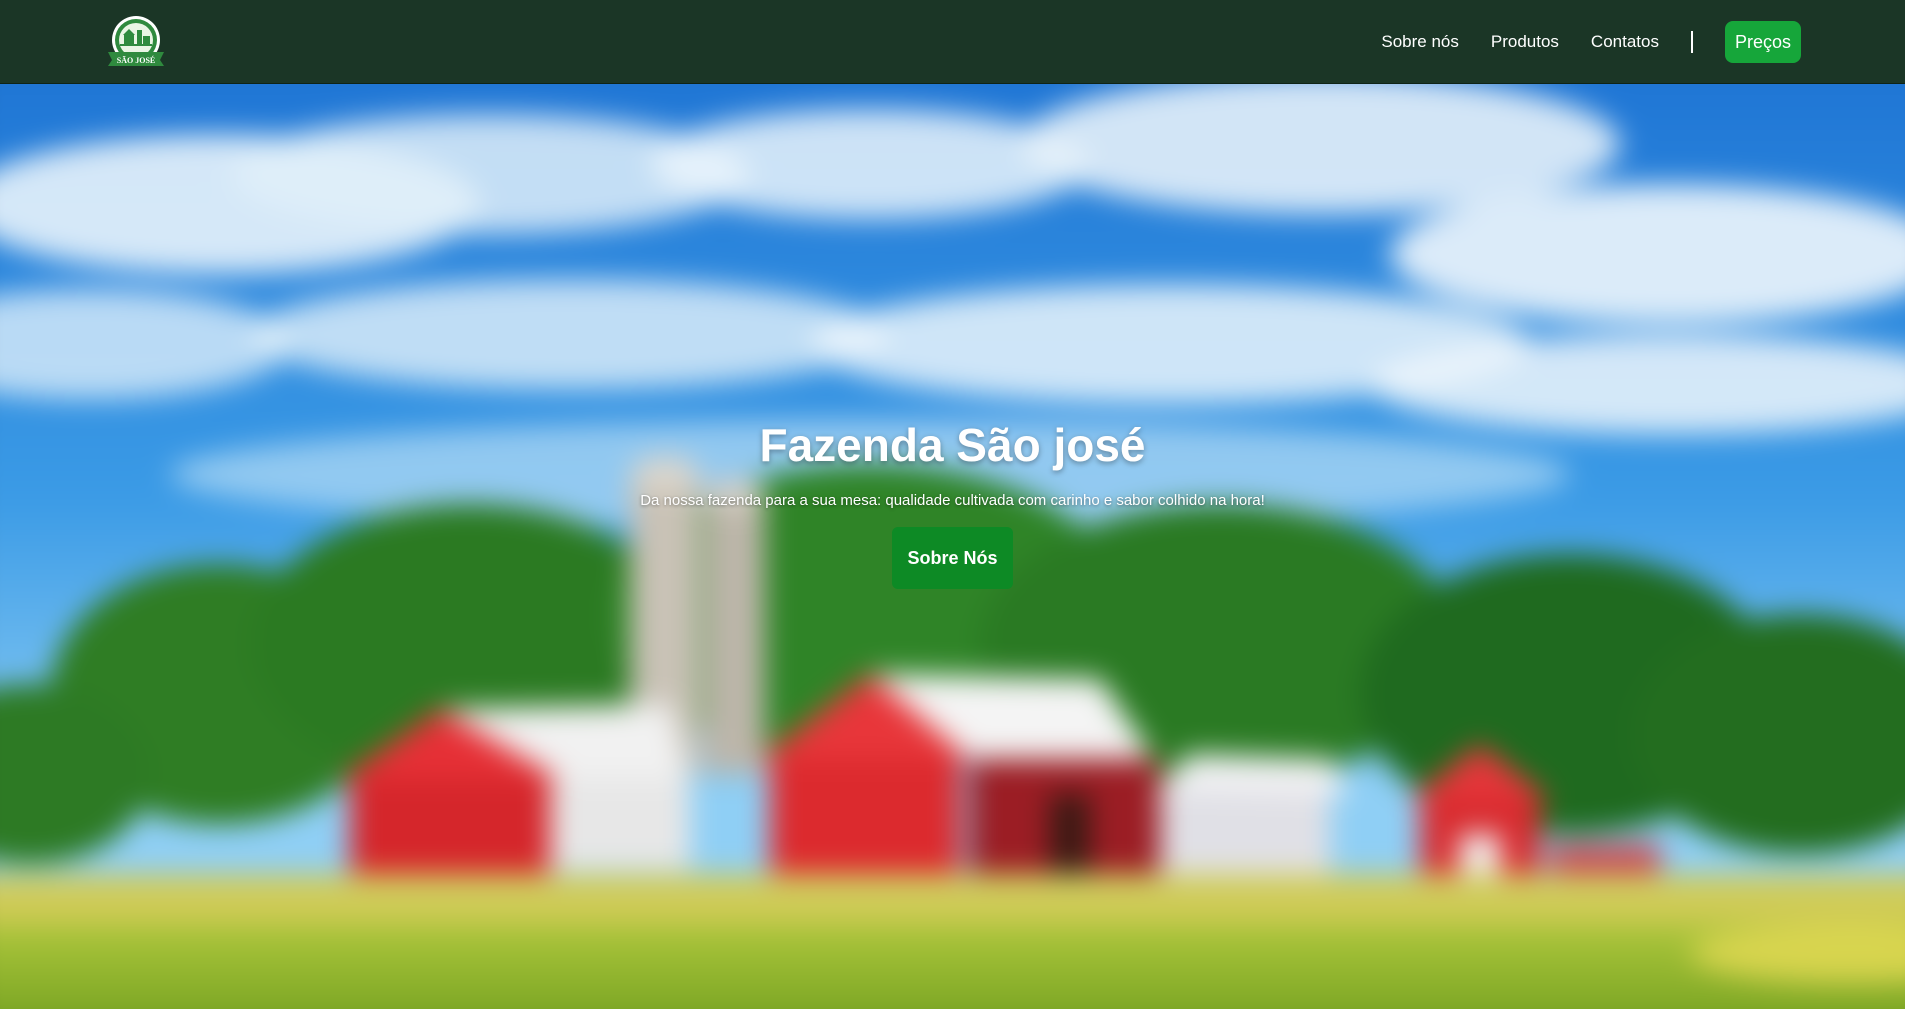 The image size is (1905, 1009). What do you see at coordinates (952, 445) in the screenshot?
I see `hero-title: Fazenda São josé` at bounding box center [952, 445].